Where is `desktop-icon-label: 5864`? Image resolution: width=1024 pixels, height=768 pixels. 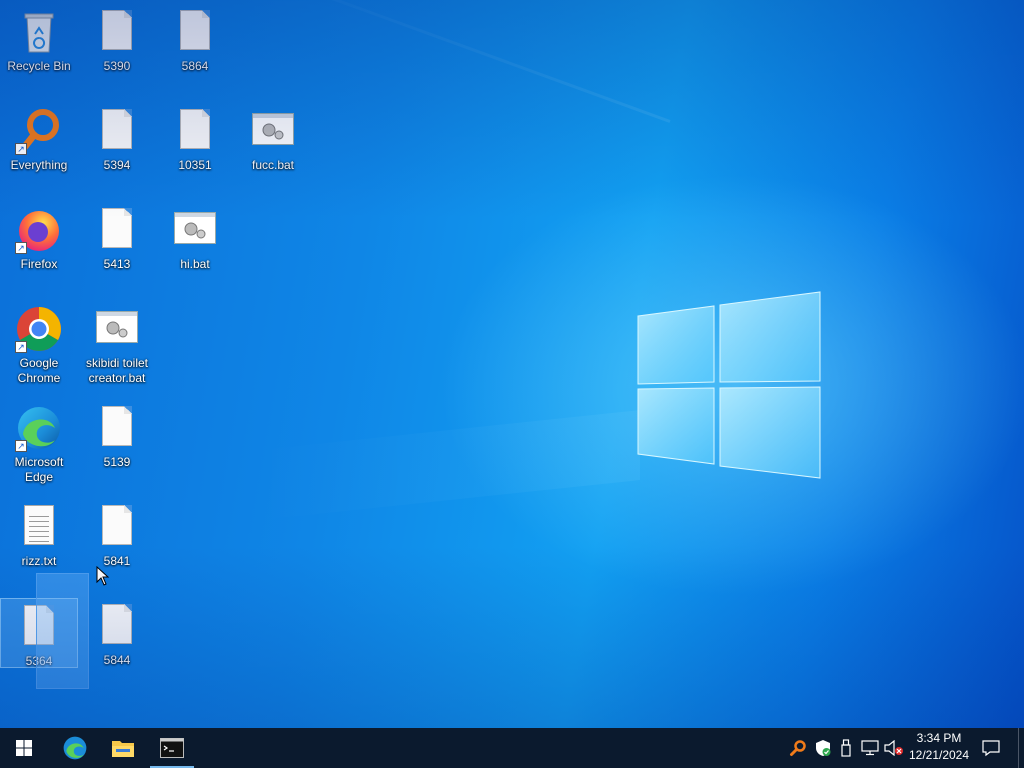
desktop-icon-label: 5864 is located at coordinates (195, 66).